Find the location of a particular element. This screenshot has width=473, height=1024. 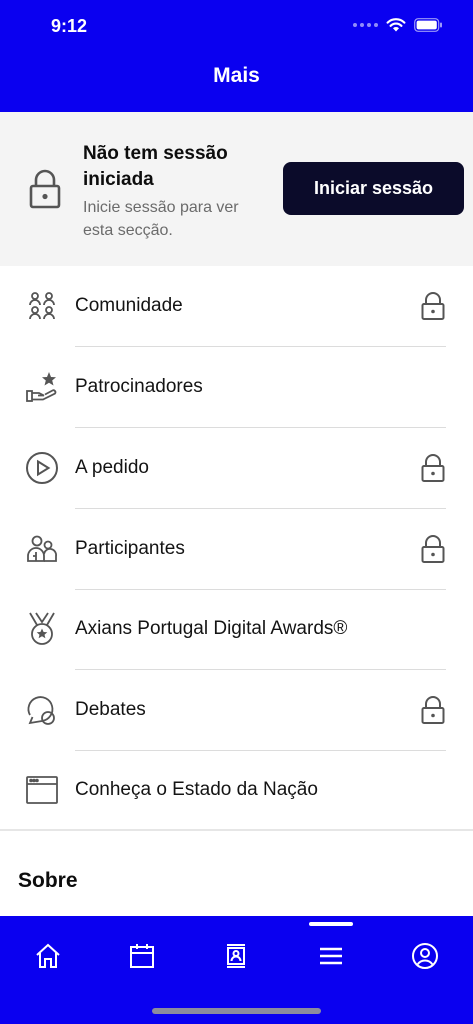

menu-icon is located at coordinates (331, 956).